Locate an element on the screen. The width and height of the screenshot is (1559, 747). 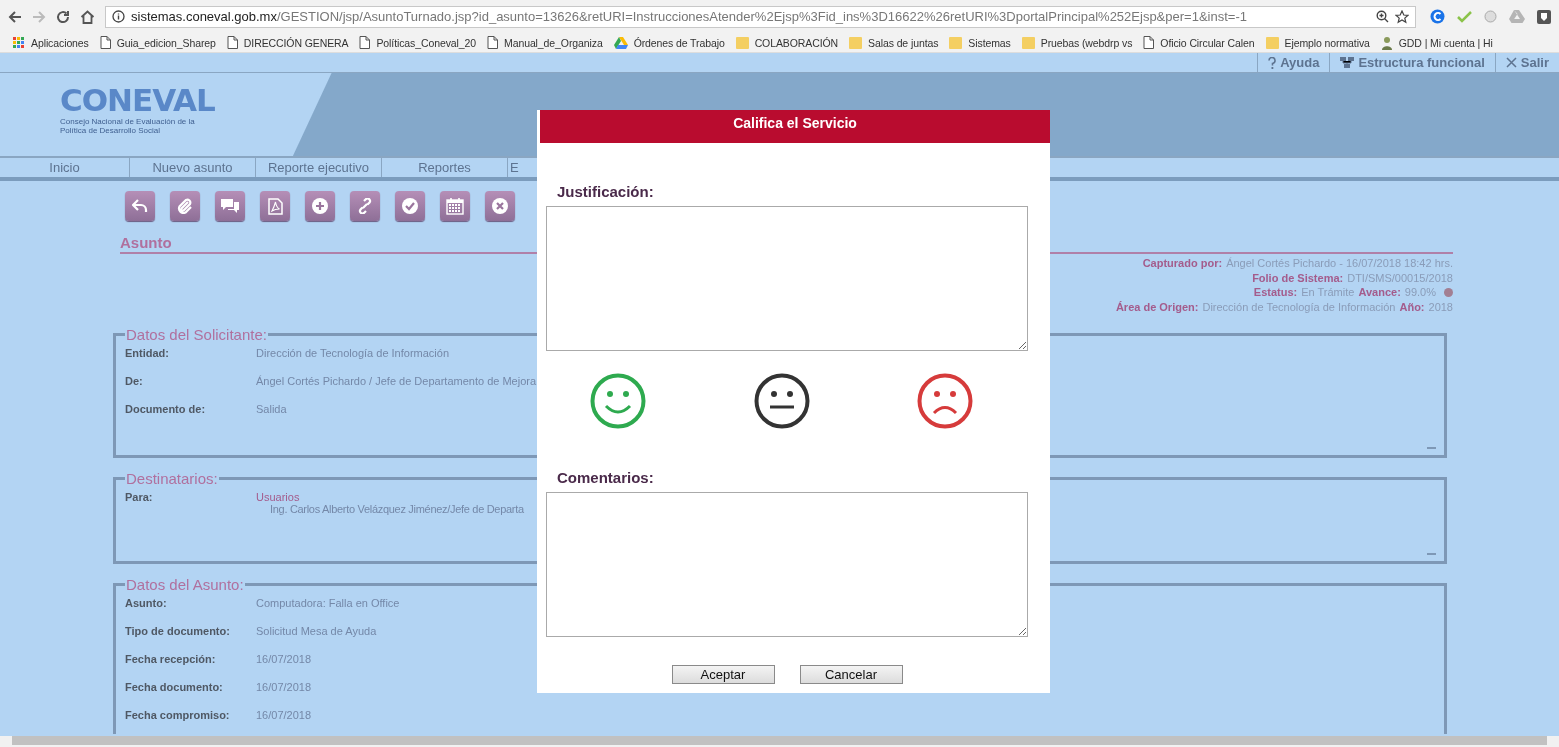
bookmark: Oficio Circular Calen is located at coordinates (1199, 42).